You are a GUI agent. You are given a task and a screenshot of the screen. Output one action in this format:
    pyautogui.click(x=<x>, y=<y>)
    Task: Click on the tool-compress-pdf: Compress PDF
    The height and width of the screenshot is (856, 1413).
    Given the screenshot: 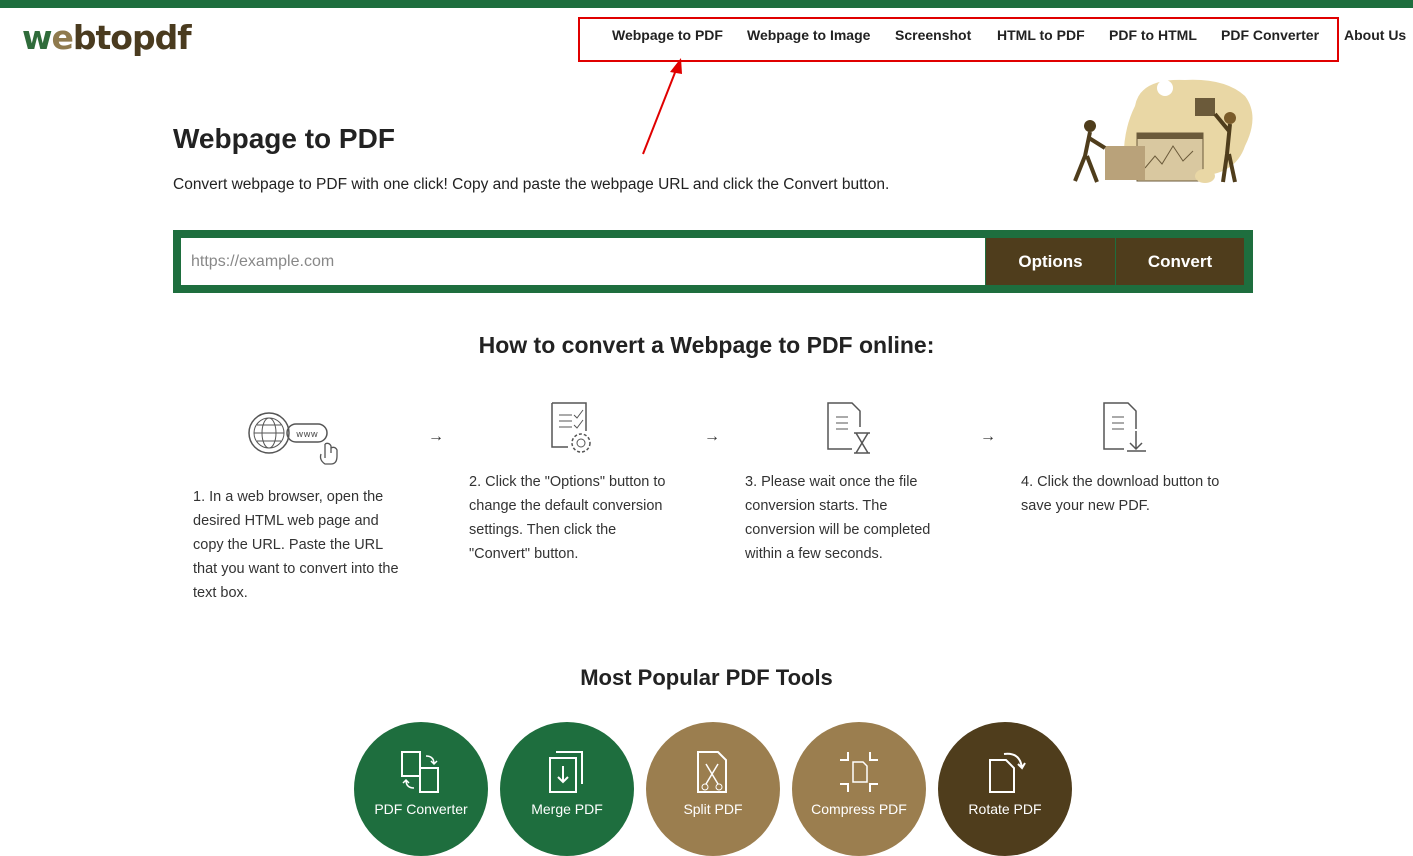 What is the action you would take?
    pyautogui.click(x=859, y=789)
    